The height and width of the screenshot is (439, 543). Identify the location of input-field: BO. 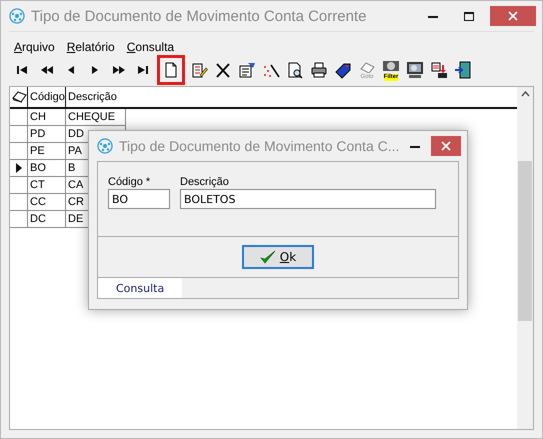
(139, 199).